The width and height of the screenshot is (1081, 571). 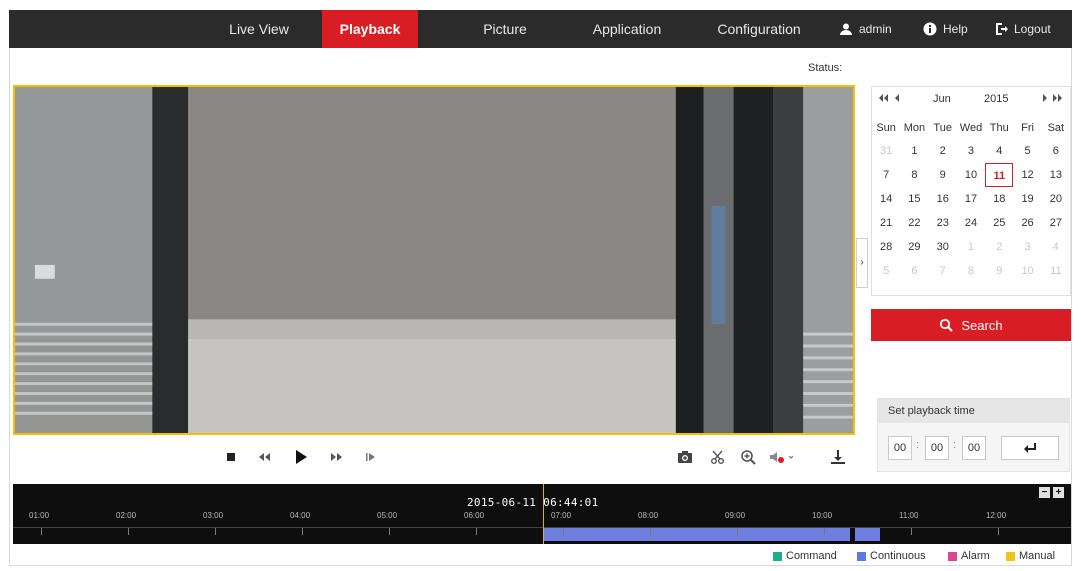 I want to click on stop-button, so click(x=231, y=457).